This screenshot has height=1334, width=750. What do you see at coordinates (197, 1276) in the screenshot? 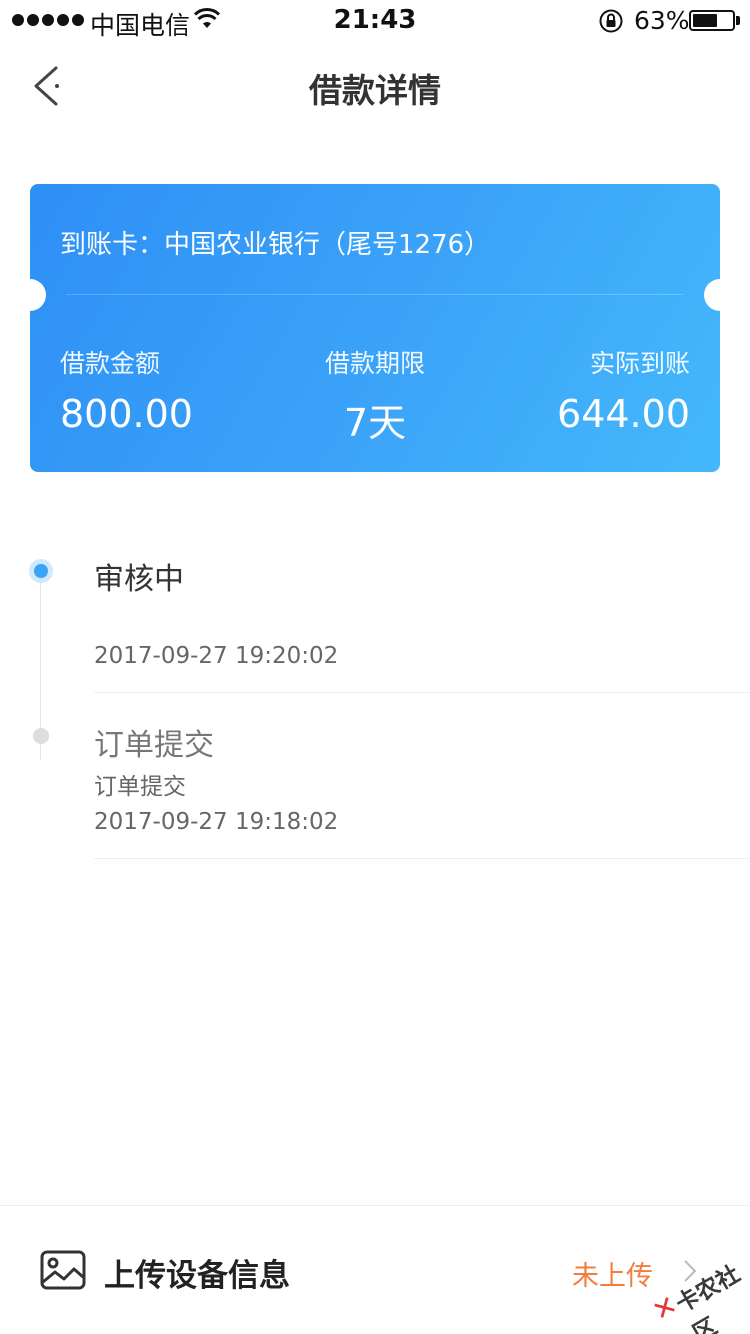
I see `upload-device-info-label: 上传设备信息` at bounding box center [197, 1276].